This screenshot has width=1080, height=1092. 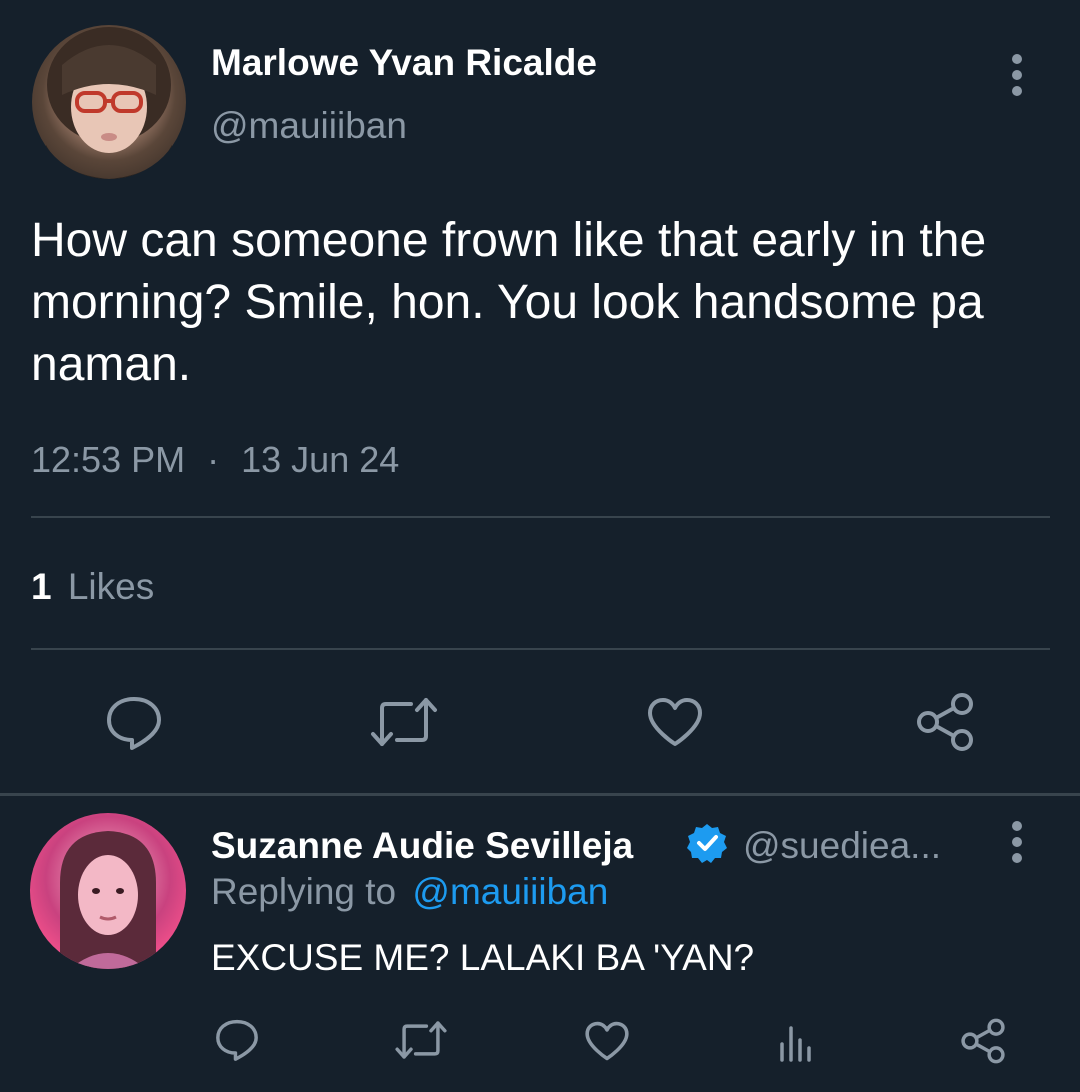 What do you see at coordinates (111, 586) in the screenshot?
I see `likes-label: Likes` at bounding box center [111, 586].